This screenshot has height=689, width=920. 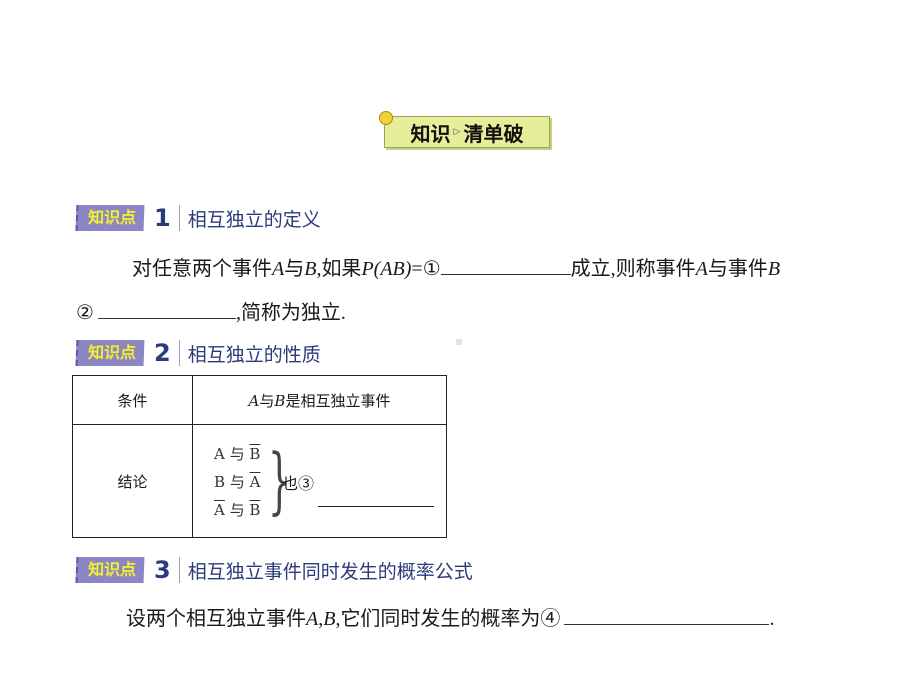 What do you see at coordinates (202, 269) in the screenshot?
I see `text: 对任意两个事件` at bounding box center [202, 269].